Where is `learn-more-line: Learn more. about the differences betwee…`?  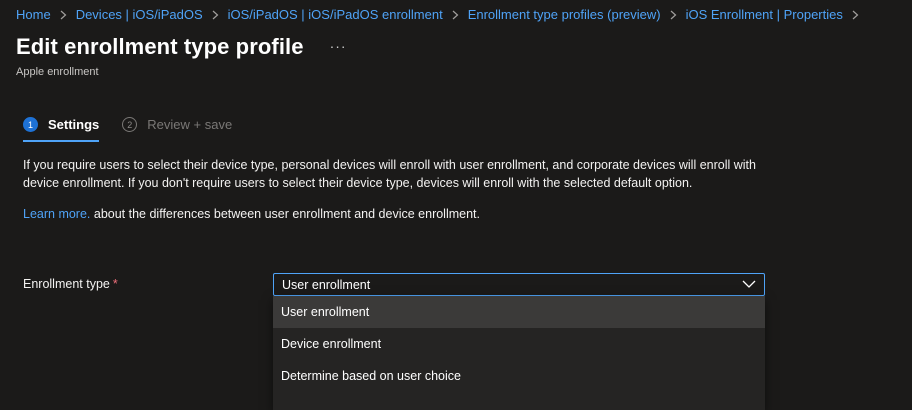
learn-more-line: Learn more. about the differences betwee… is located at coordinates (251, 214).